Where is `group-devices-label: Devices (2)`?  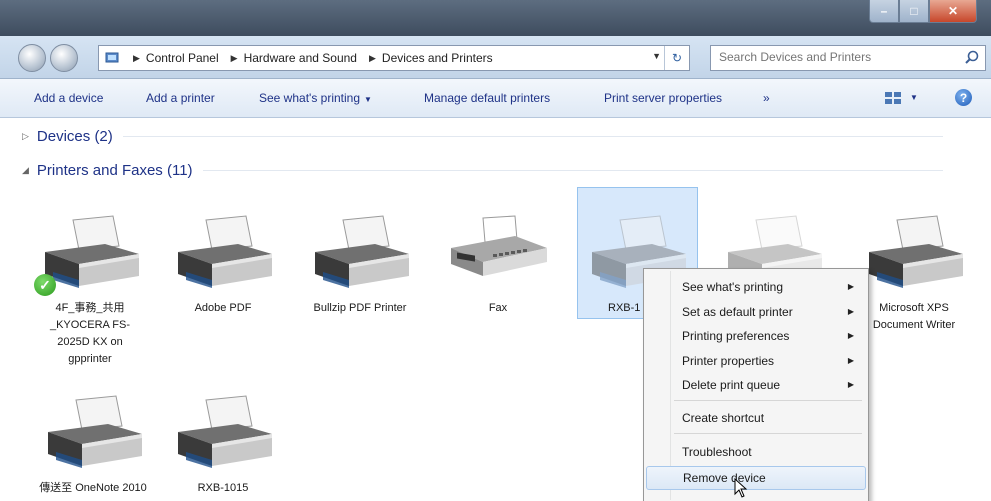 group-devices-label: Devices (2) is located at coordinates (74, 136).